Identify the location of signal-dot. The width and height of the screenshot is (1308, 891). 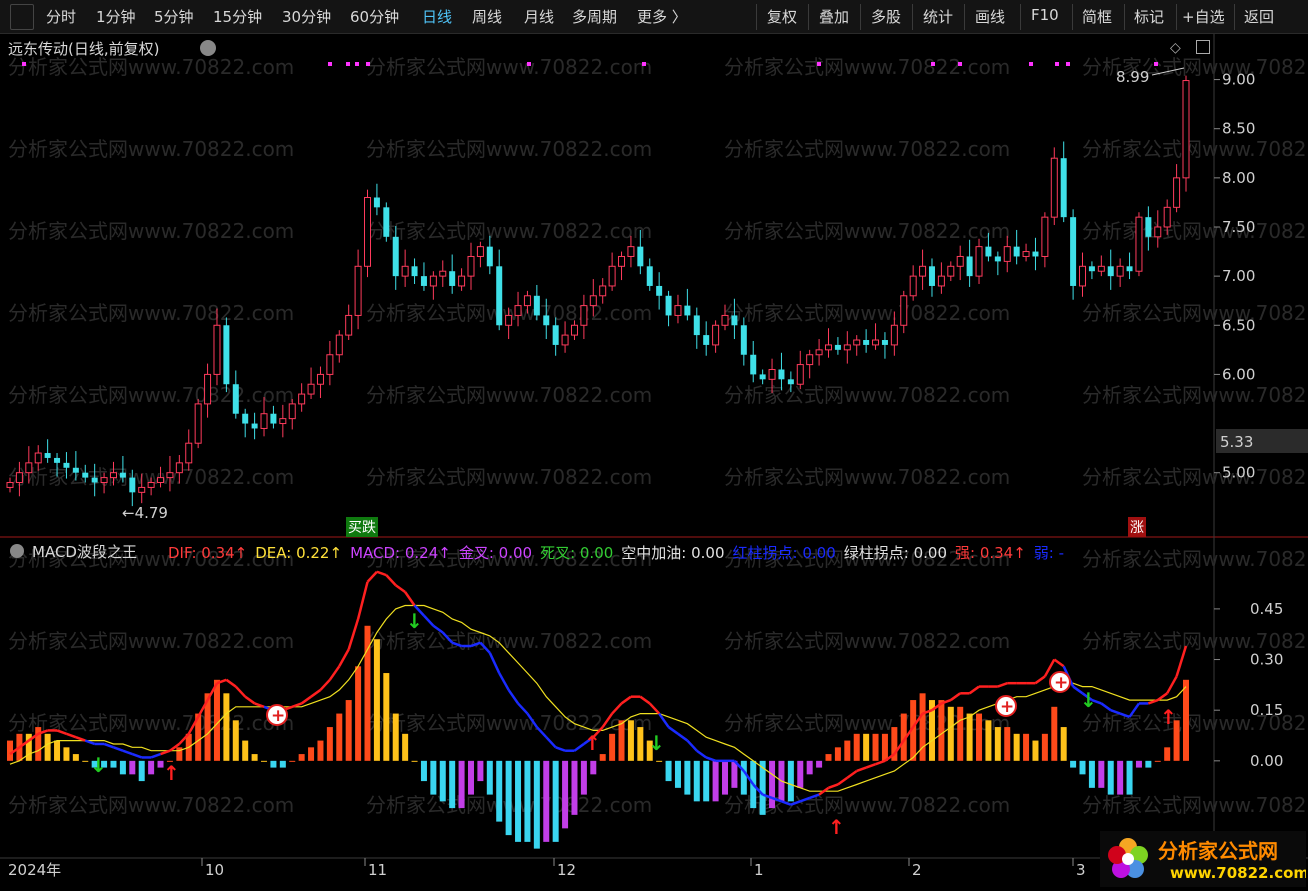
(24, 64).